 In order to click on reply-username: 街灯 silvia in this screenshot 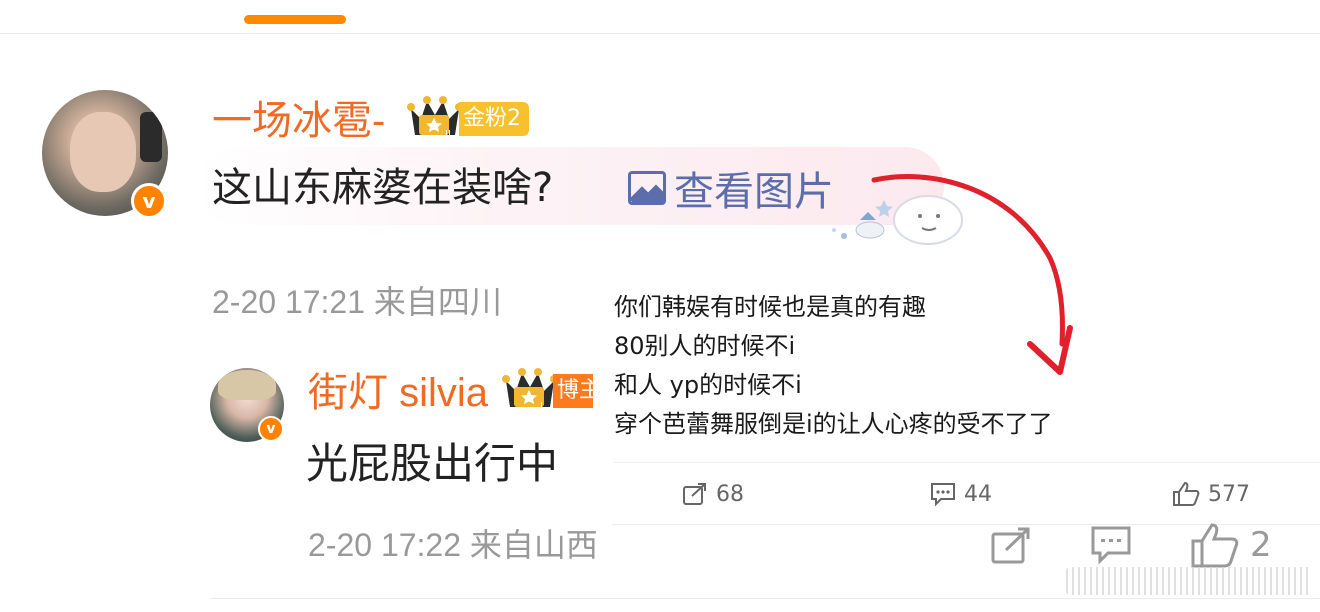, I will do `click(398, 393)`.